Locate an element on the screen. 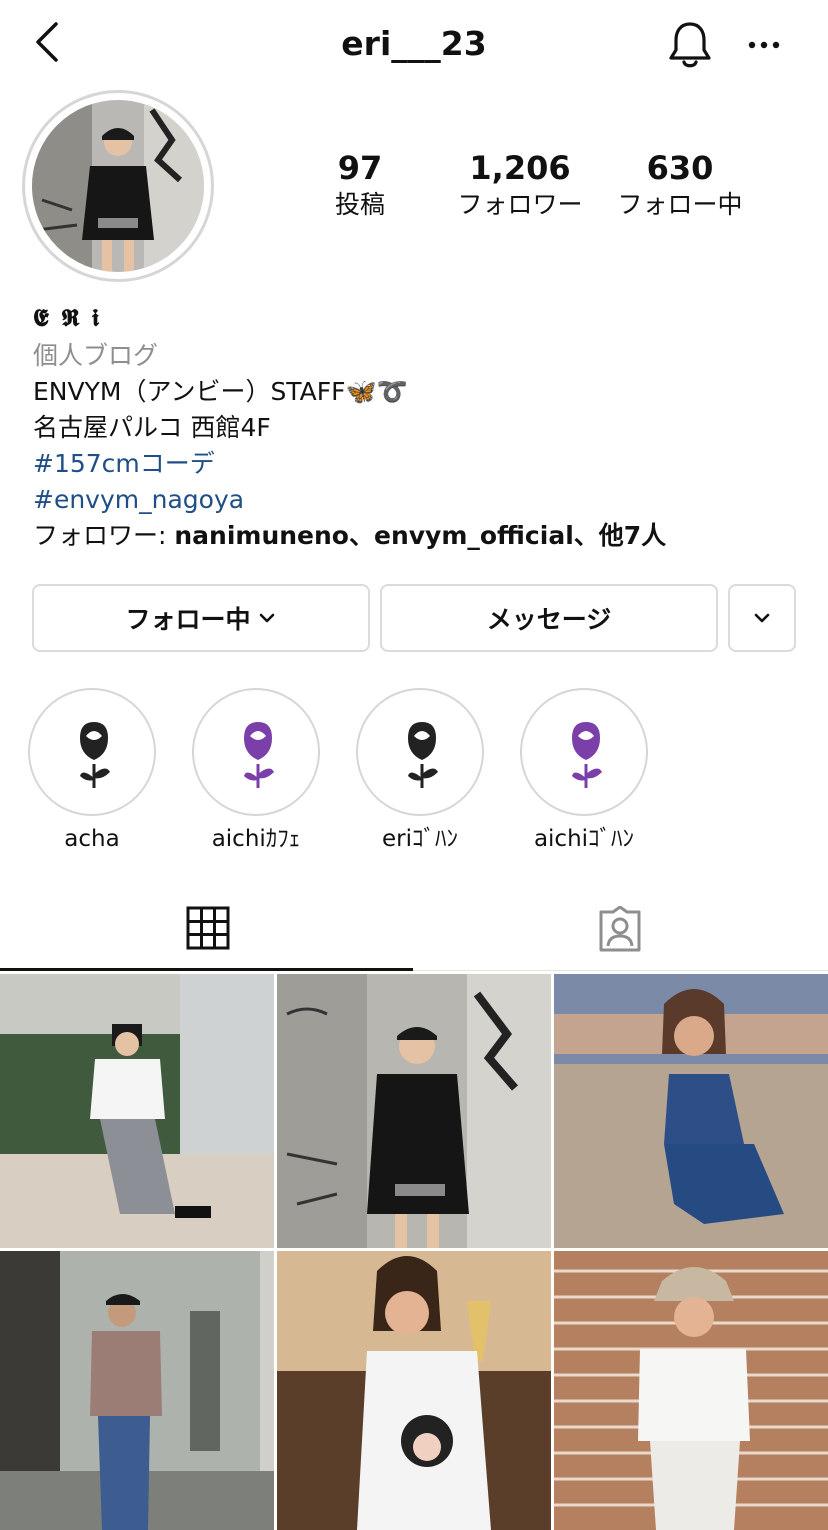 The width and height of the screenshot is (828, 1530). tagged-person-icon is located at coordinates (620, 929).